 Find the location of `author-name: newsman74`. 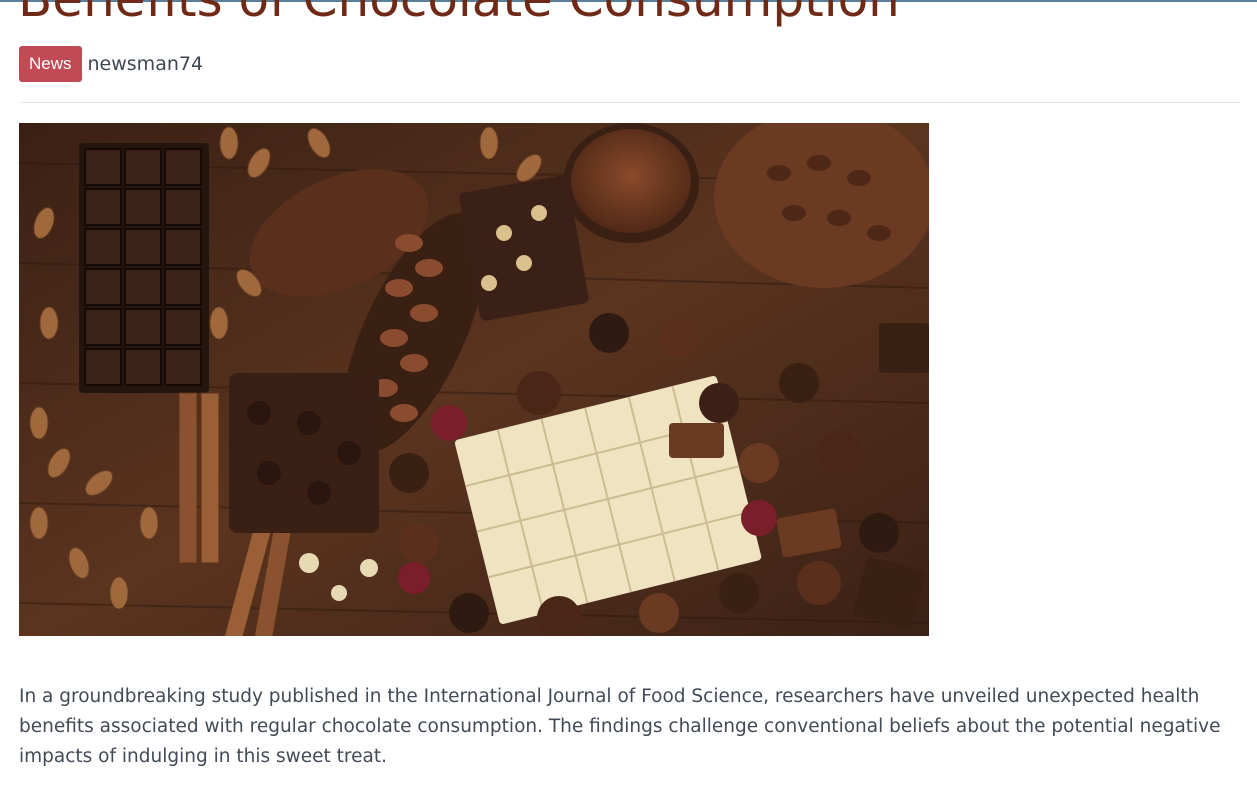

author-name: newsman74 is located at coordinates (146, 64).